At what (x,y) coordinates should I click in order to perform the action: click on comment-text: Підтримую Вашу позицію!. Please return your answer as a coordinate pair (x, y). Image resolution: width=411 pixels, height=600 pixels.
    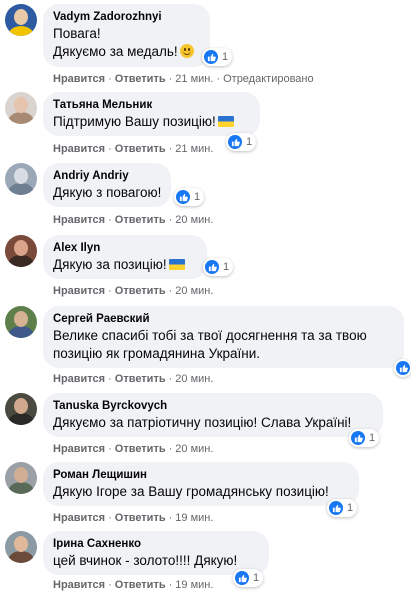
    Looking at the image, I should click on (151, 122).